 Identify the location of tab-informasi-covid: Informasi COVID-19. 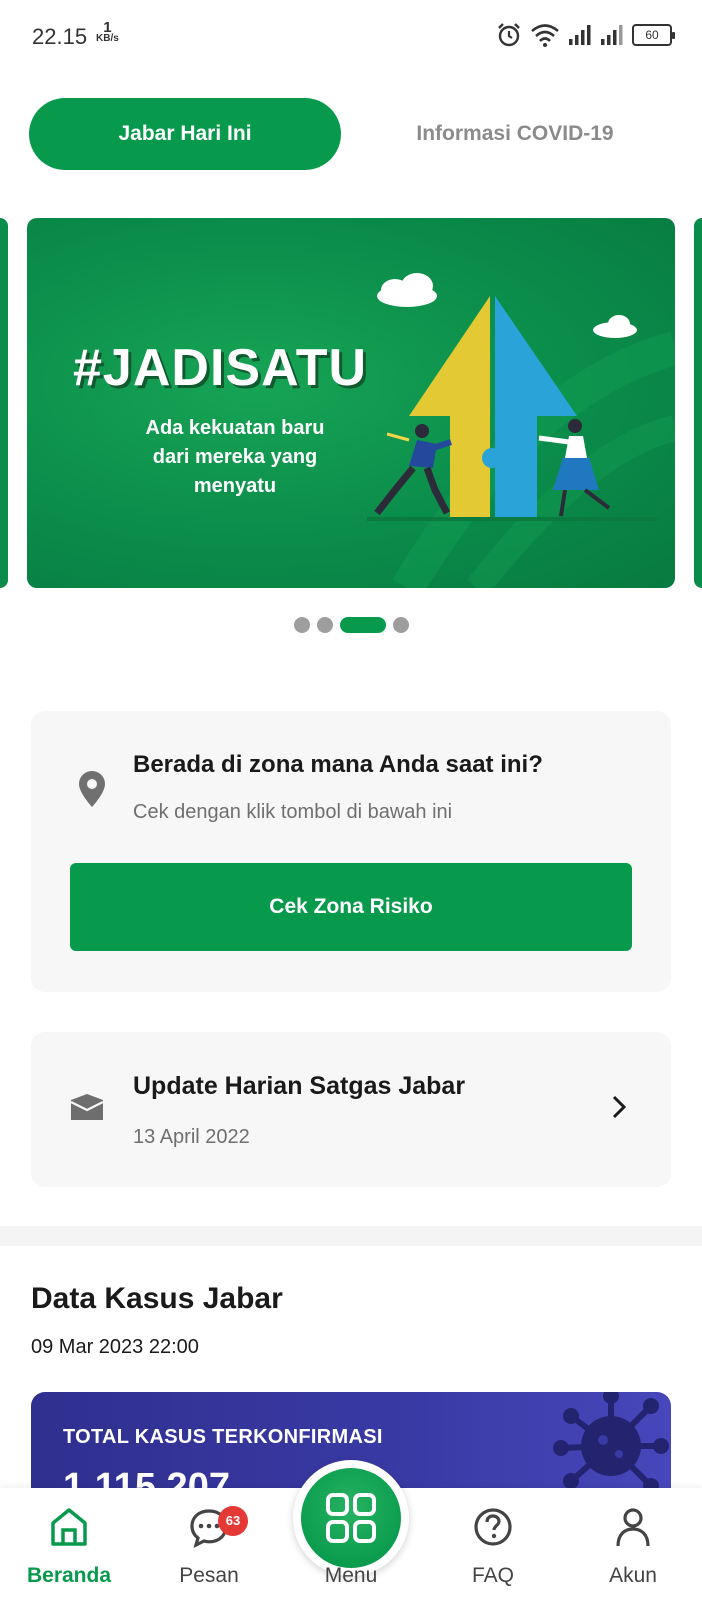
(515, 134).